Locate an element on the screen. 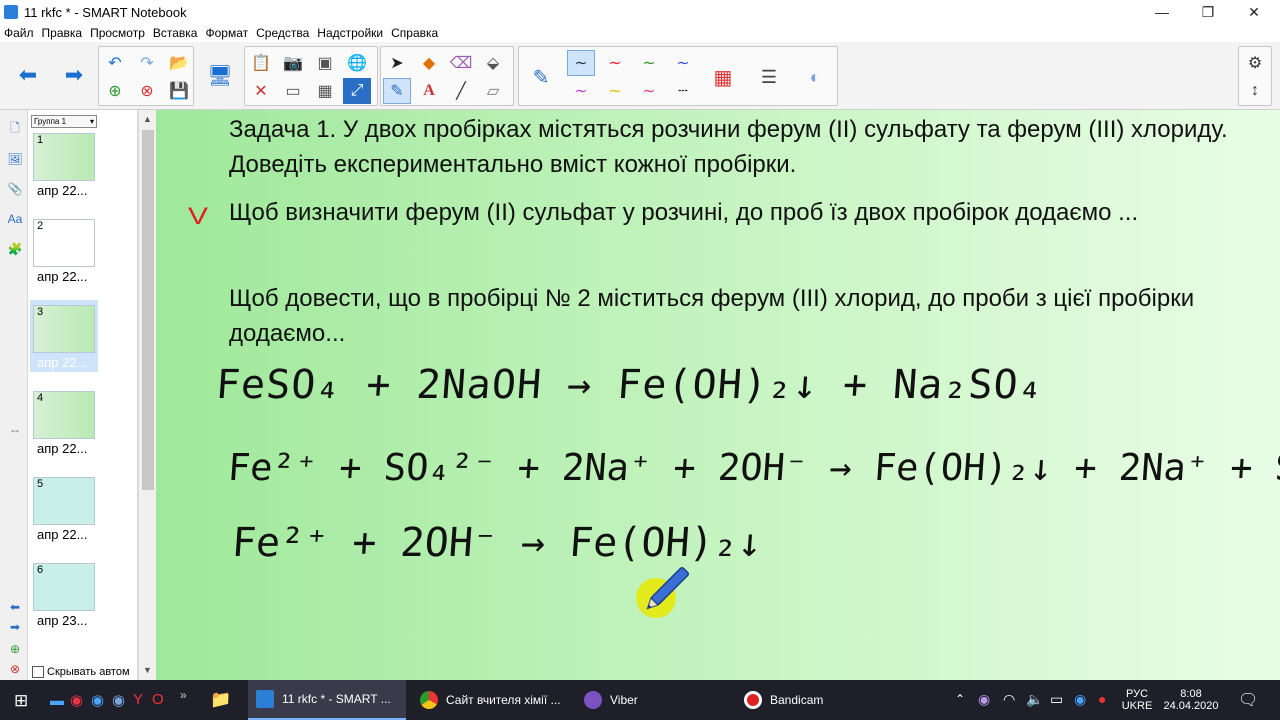 Image resolution: width=1280 pixels, height=720 pixels. pen-color-black-icon: ∼ is located at coordinates (581, 63).